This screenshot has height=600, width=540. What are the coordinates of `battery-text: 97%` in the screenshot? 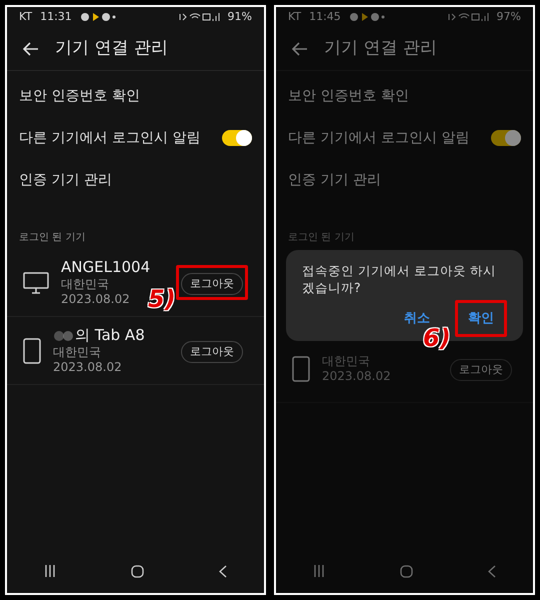 It's located at (508, 16).